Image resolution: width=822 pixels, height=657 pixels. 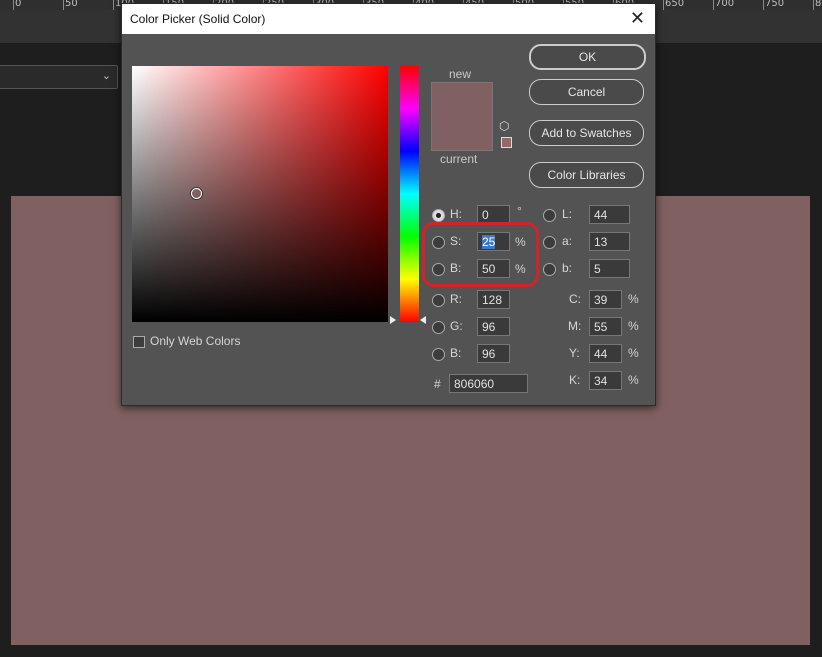 What do you see at coordinates (106, 76) in the screenshot?
I see `chevron-down-icon: ⌄` at bounding box center [106, 76].